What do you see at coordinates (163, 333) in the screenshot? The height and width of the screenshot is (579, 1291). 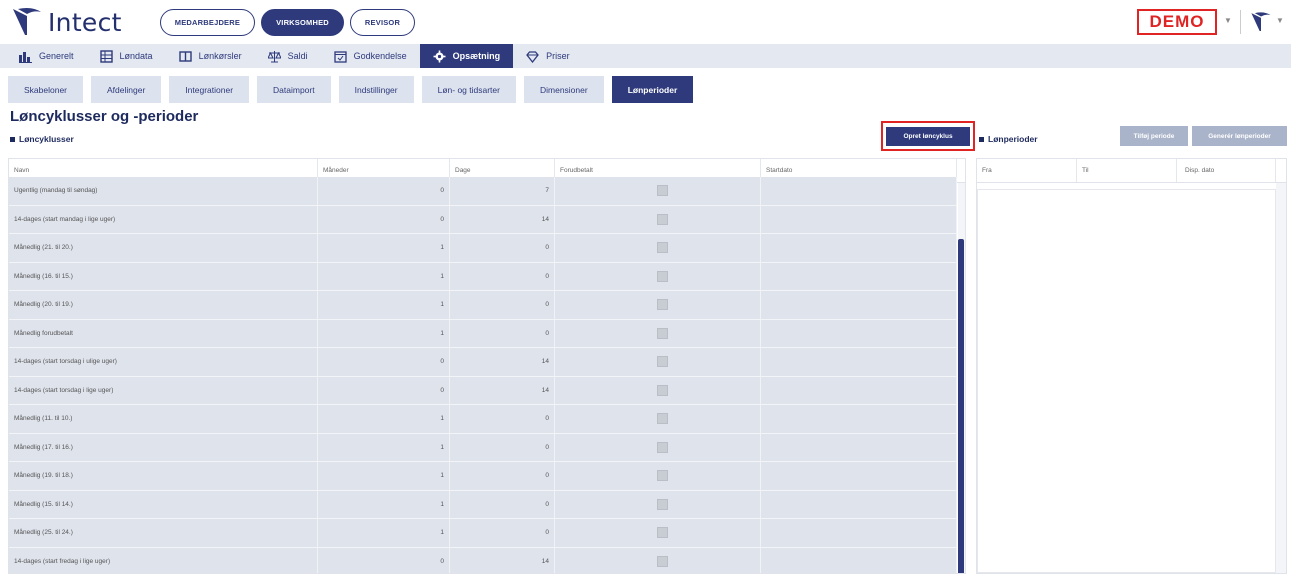 I see `cell-name: Månedlig forudbetalt` at bounding box center [163, 333].